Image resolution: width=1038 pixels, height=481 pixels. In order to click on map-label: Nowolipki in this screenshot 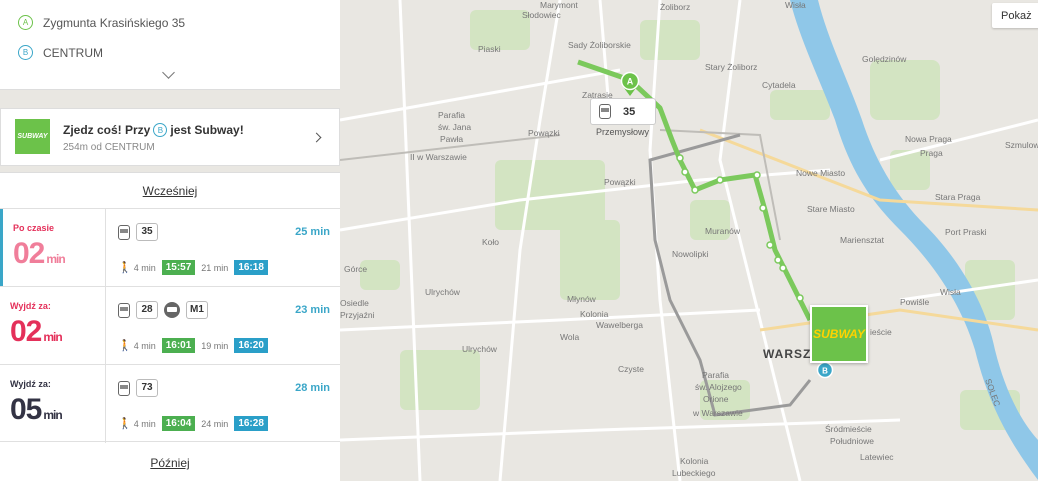, I will do `click(690, 254)`.